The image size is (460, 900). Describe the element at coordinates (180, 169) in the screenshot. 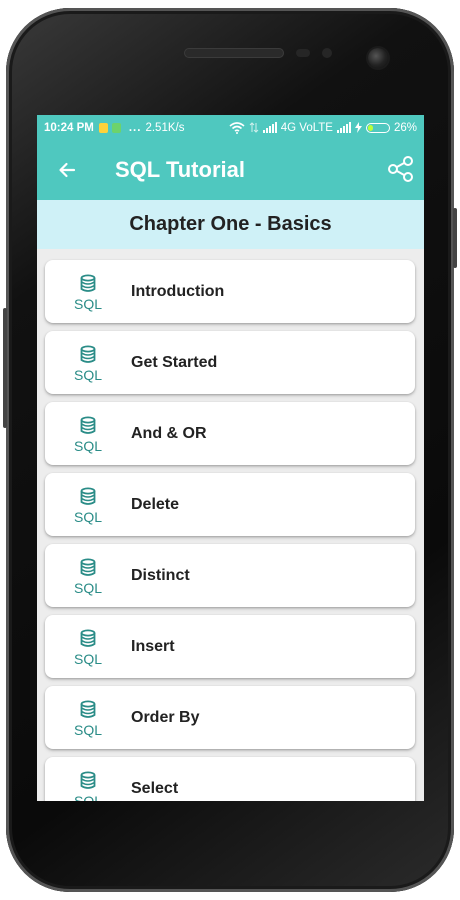

I see `app-title: SQL Tutorial` at that location.